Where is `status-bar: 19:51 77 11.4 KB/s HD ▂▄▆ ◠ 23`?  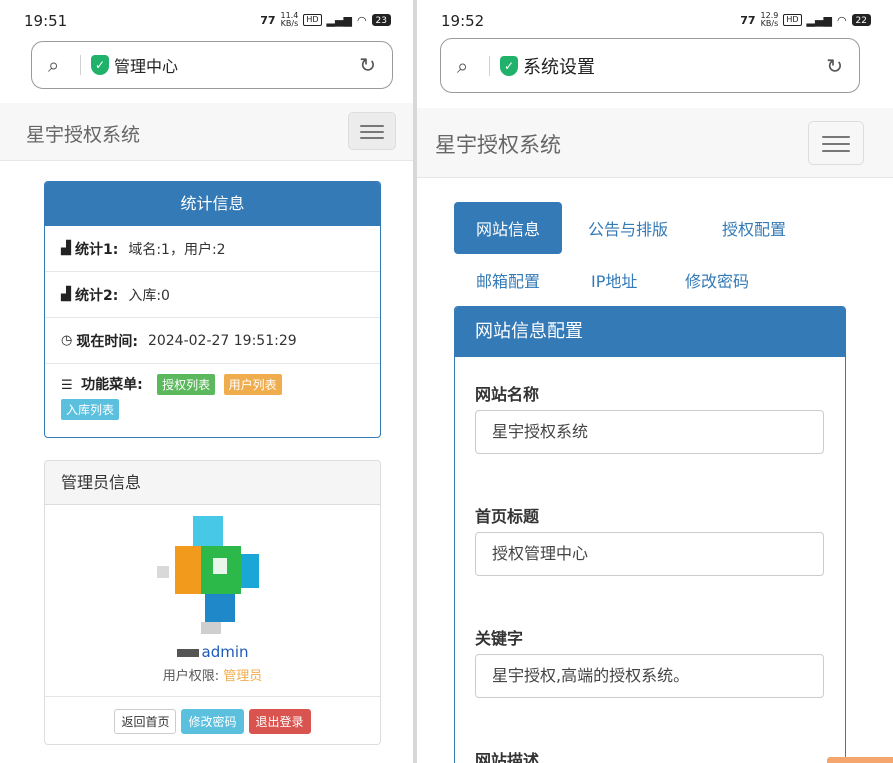
status-bar: 19:51 77 11.4 KB/s HD ▂▄▆ ◠ 23 is located at coordinates (206, 20).